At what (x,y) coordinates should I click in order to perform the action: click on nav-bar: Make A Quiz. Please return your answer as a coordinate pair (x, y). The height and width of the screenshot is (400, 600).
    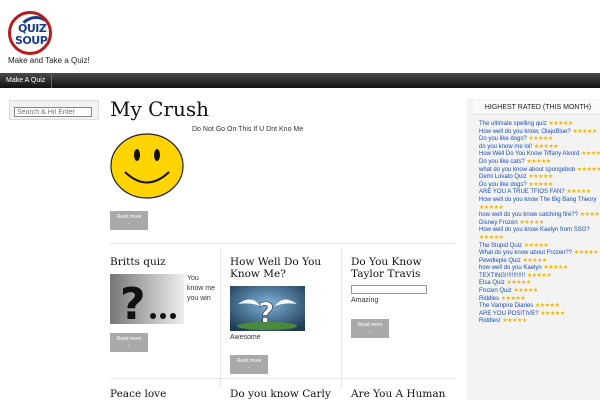
    Looking at the image, I should click on (300, 80).